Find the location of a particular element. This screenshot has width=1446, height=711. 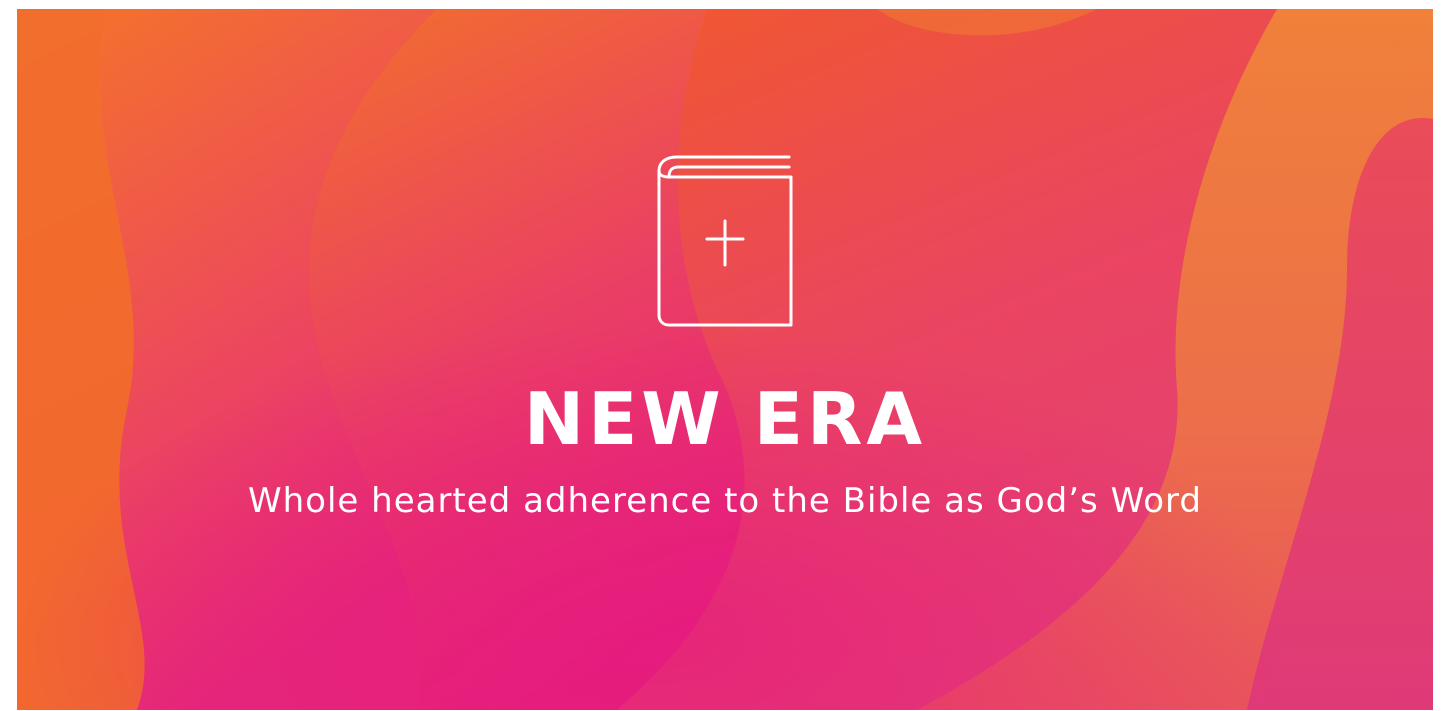

bible-book-icon is located at coordinates (725, 241).